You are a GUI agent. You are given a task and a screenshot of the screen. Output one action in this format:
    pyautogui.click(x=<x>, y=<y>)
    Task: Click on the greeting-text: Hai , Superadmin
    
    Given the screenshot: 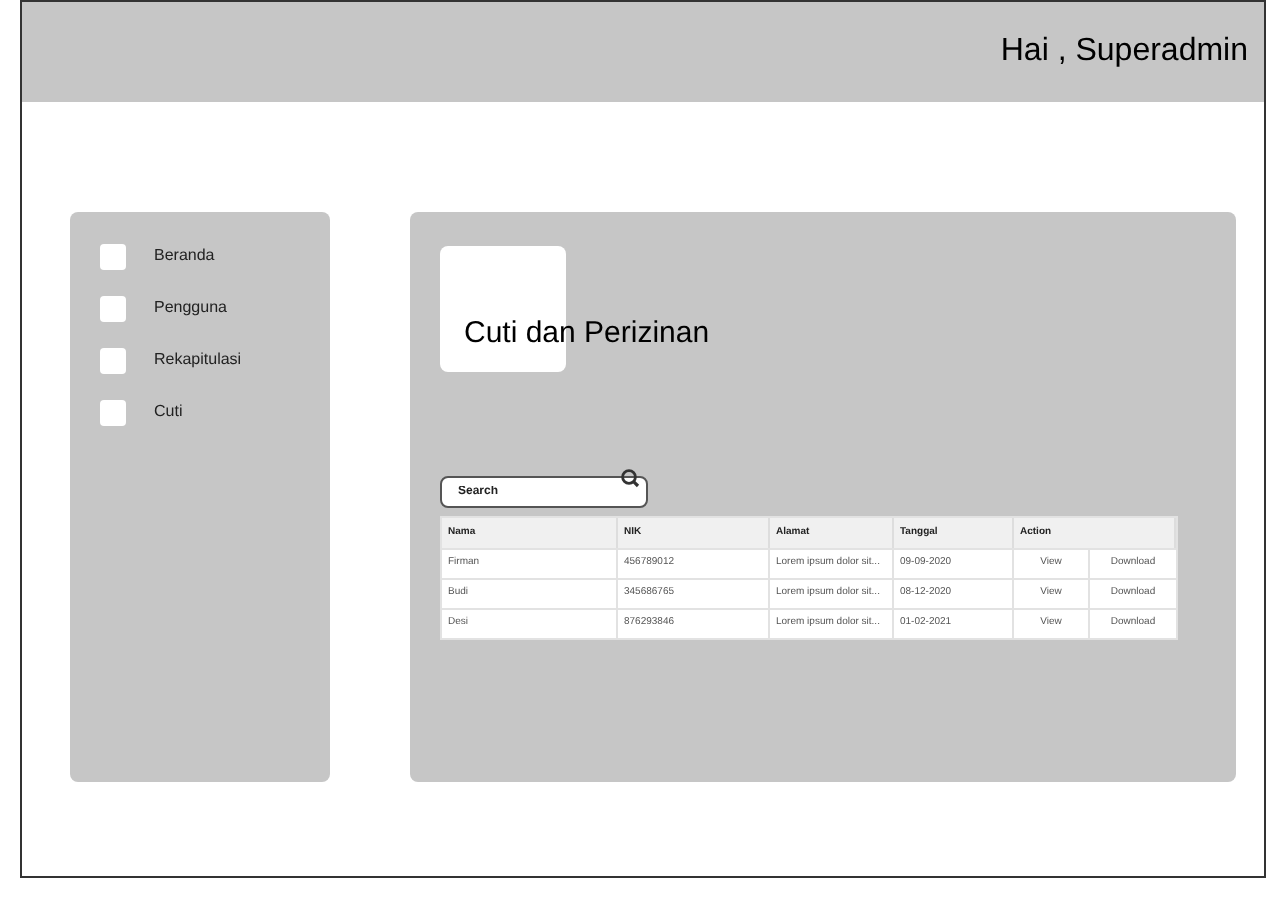 What is the action you would take?
    pyautogui.click(x=1124, y=52)
    